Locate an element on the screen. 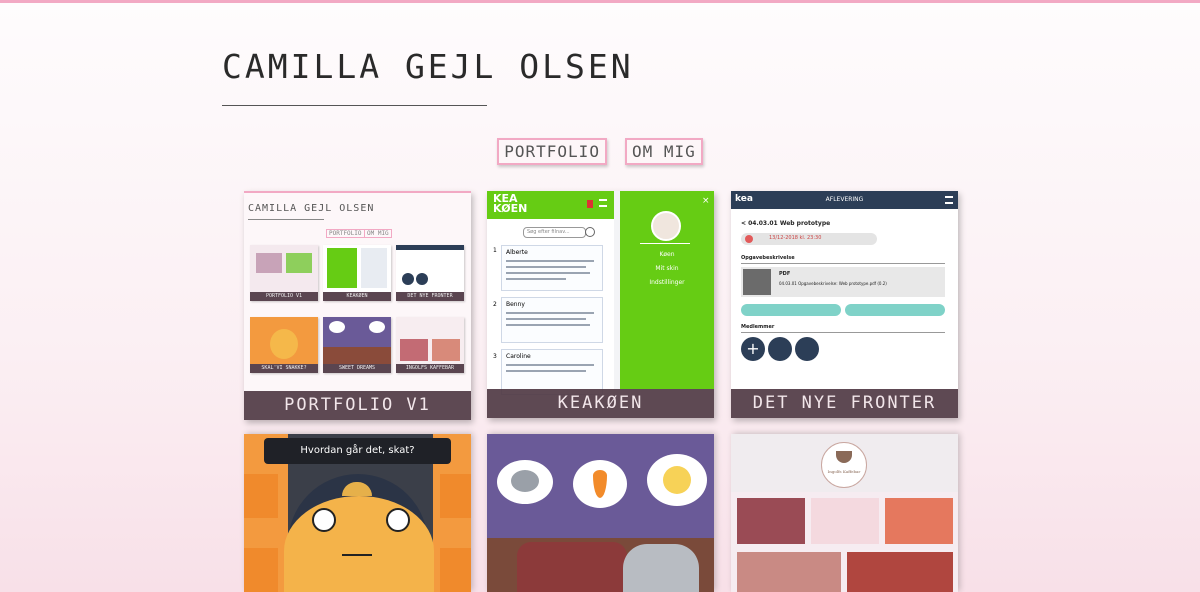 The image size is (1200, 592). carrot-icon is located at coordinates (600, 484).